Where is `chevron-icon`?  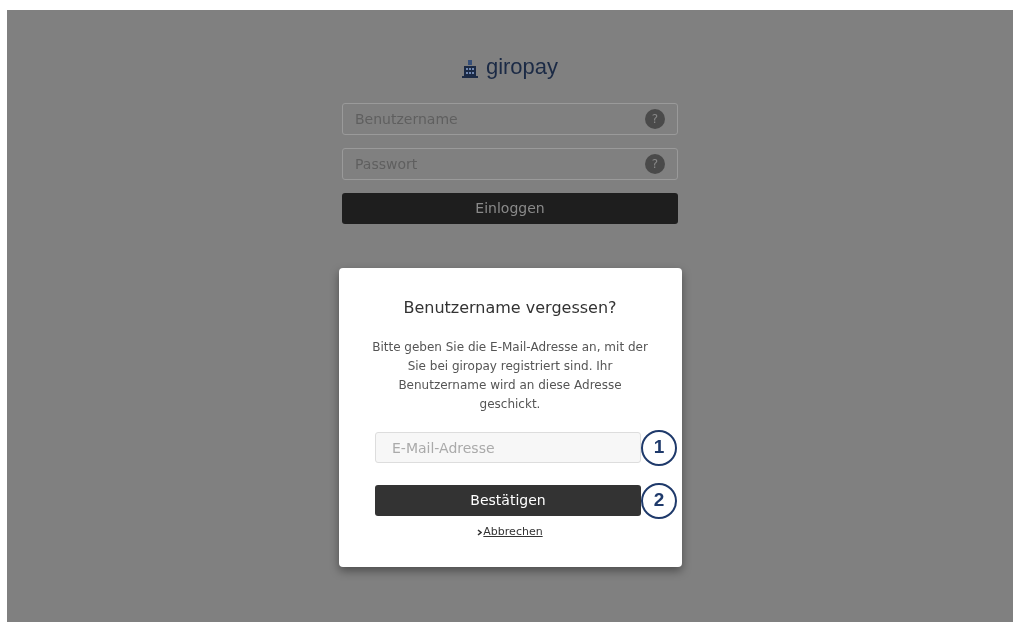 chevron-icon is located at coordinates (480, 532).